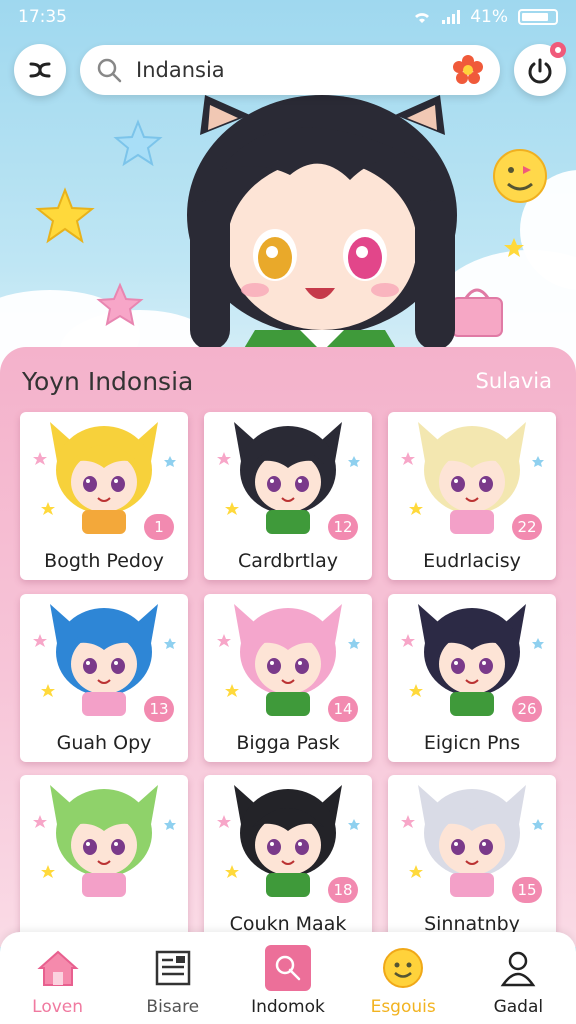 This screenshot has height=1024, width=576. I want to click on nav-label: Indomok, so click(288, 1007).